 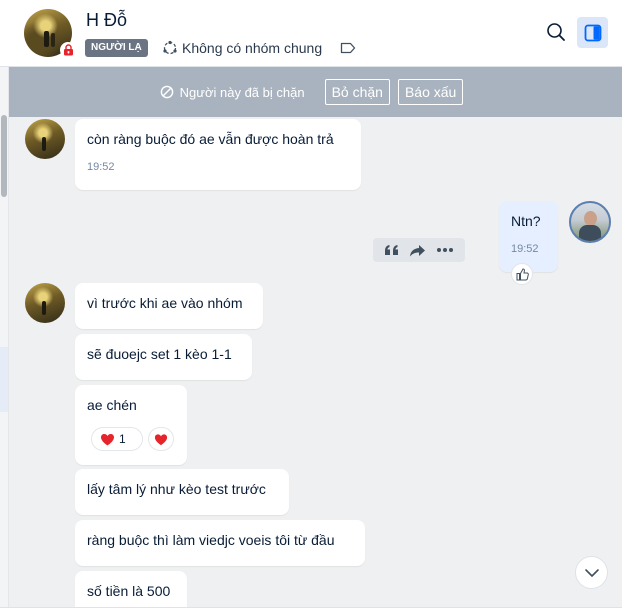 I want to click on quote-icon, so click(x=392, y=250).